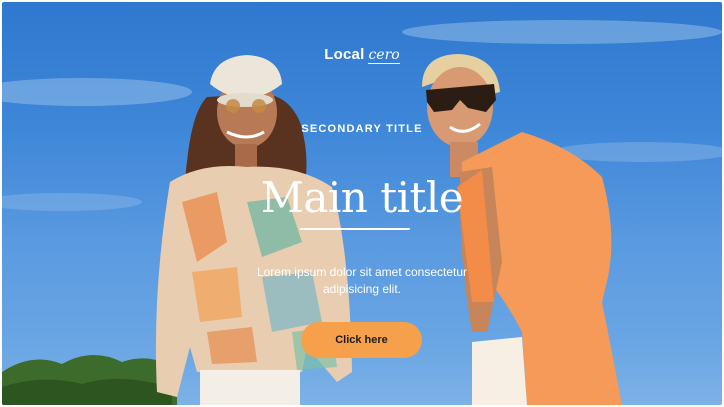  I want to click on main-title: Main title, so click(362, 197).